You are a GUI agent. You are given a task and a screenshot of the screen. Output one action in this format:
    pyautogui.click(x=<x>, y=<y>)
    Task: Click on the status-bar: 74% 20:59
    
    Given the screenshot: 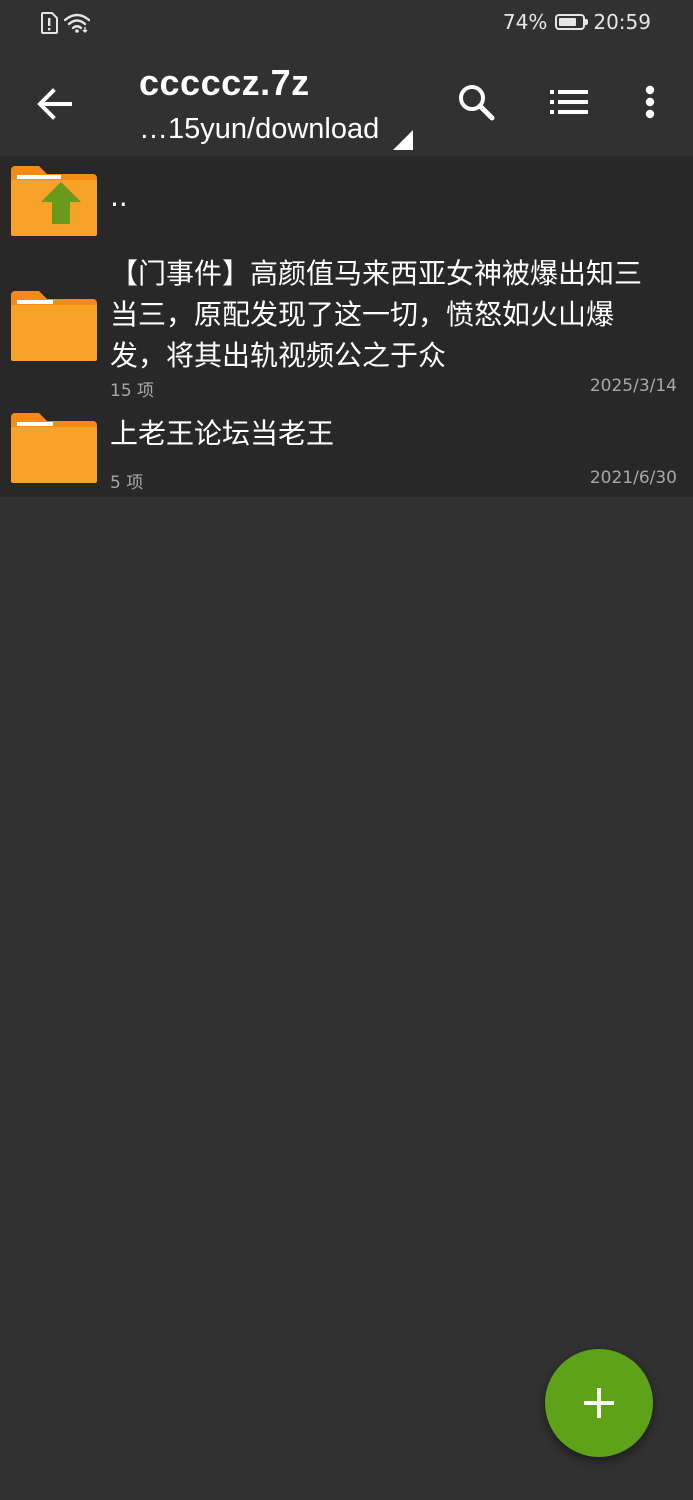 What is the action you would take?
    pyautogui.click(x=346, y=25)
    